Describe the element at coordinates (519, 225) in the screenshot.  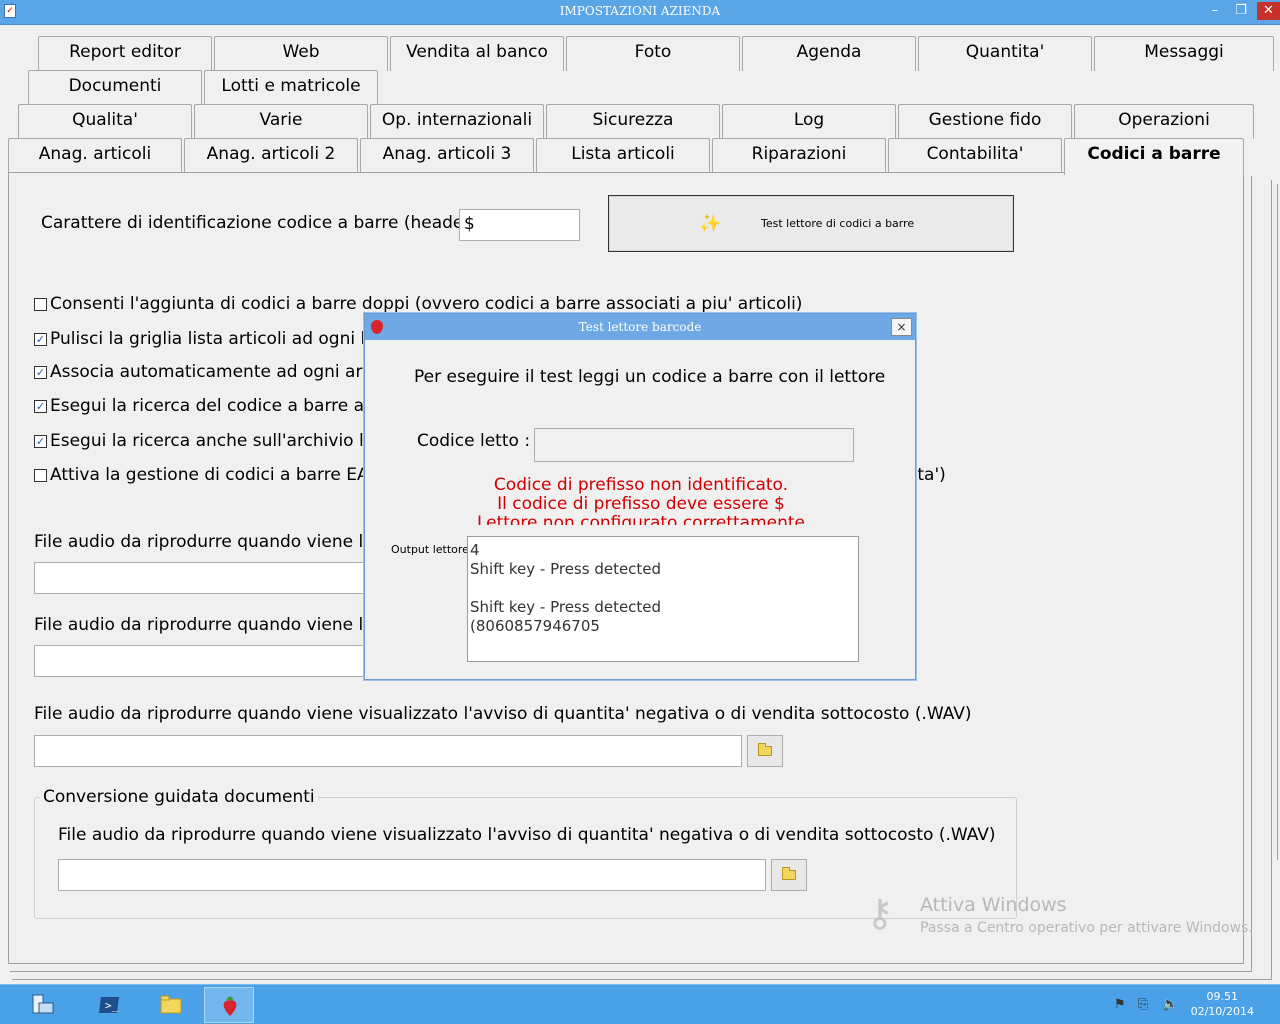
I see `header-char-input: $` at that location.